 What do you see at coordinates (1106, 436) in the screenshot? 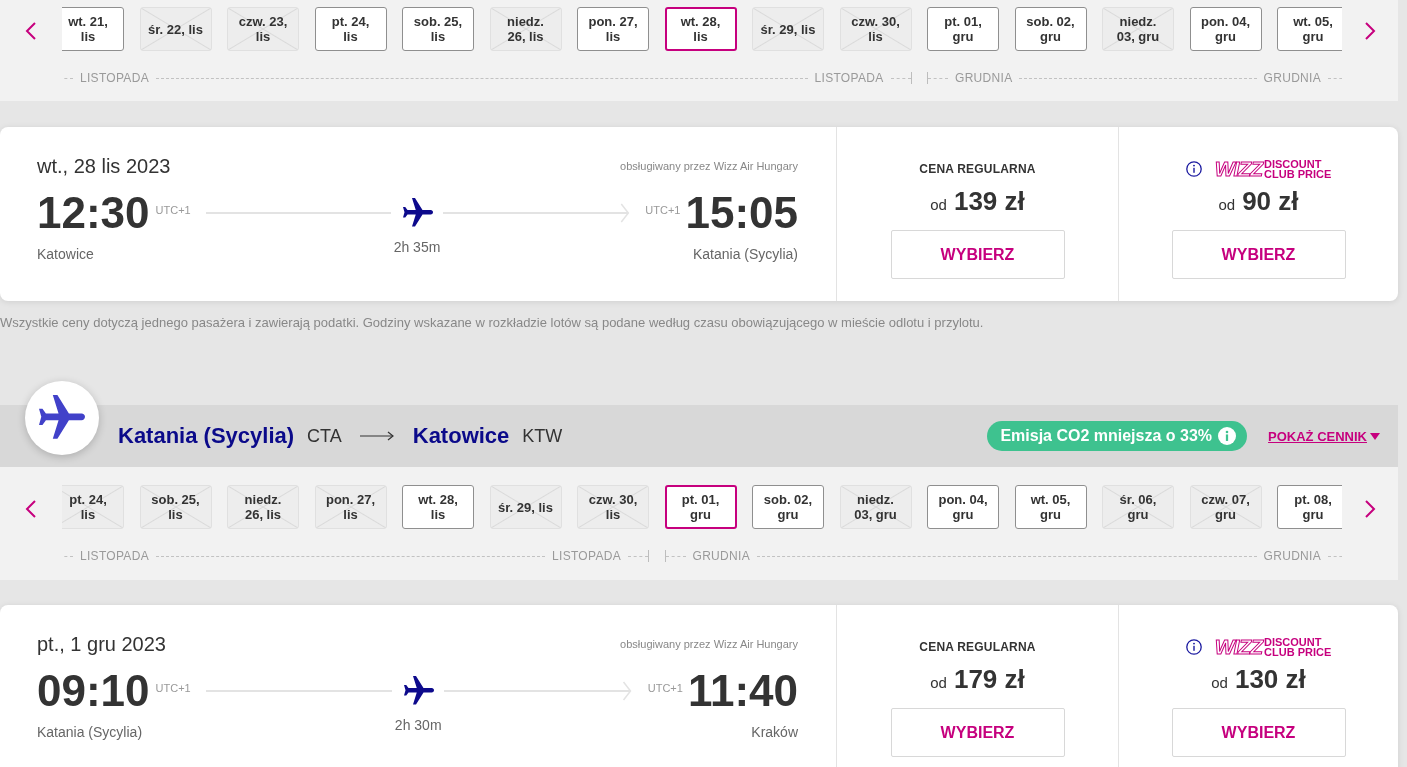
I see `co2-text: Emisja CO2 mniejsza o 33%` at bounding box center [1106, 436].